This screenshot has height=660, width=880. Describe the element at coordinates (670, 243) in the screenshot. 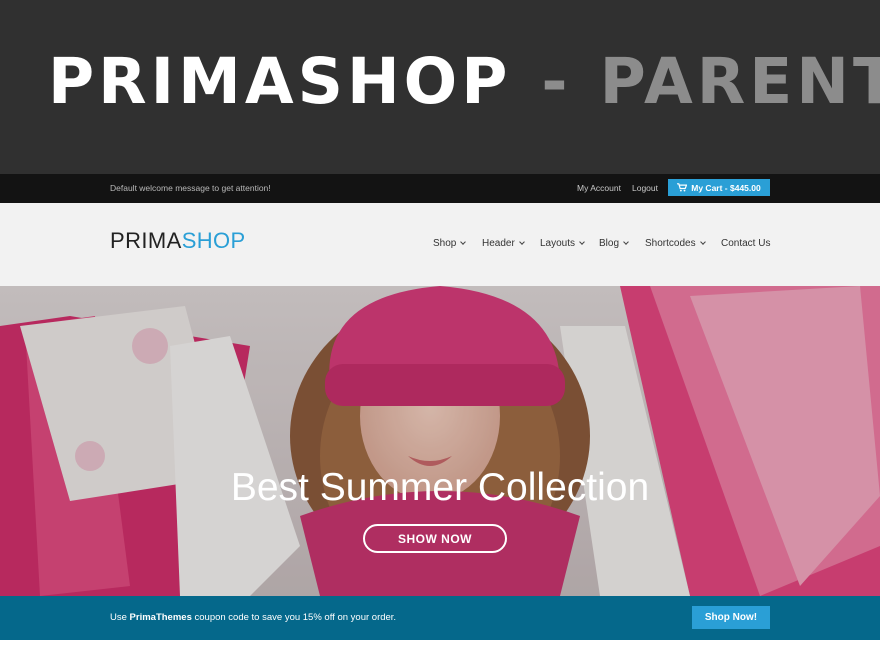

I see `nav-label: Shortcodes` at that location.